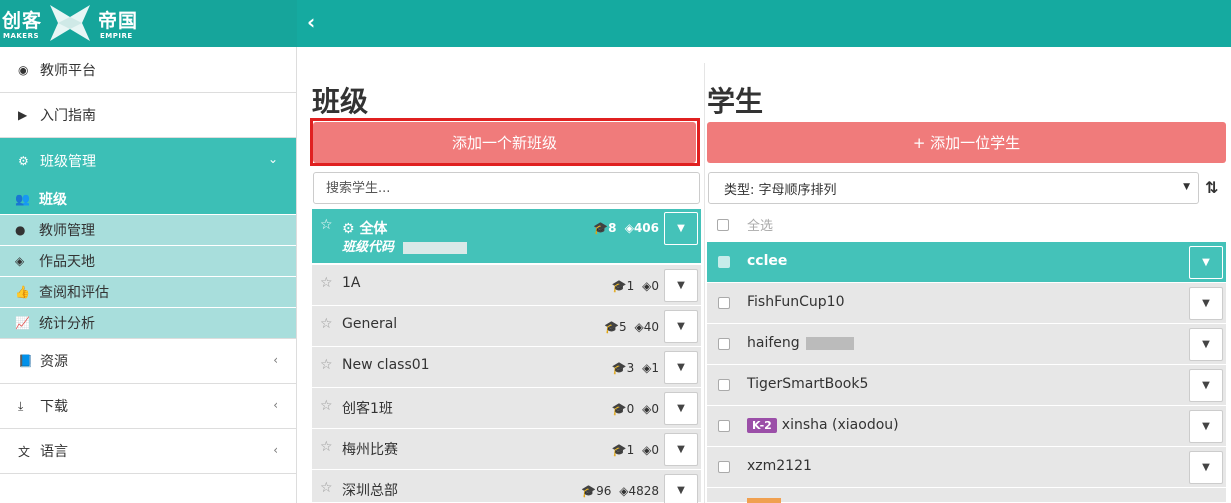  What do you see at coordinates (504, 142) in the screenshot?
I see `add-class-button: 添加一个新班级` at bounding box center [504, 142].